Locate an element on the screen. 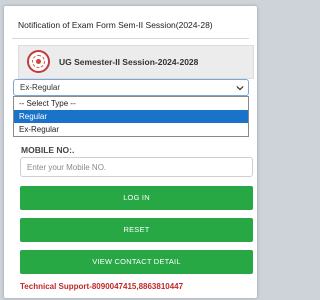  mobile-label: MOBILE NO:. is located at coordinates (48, 150).